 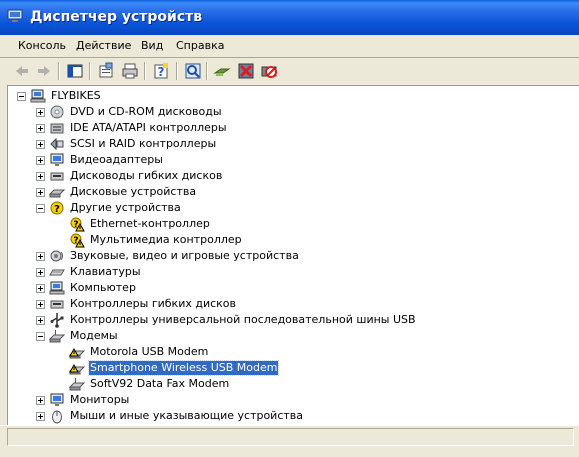 I want to click on tree-item-label: Клавиатуры, so click(x=105, y=272).